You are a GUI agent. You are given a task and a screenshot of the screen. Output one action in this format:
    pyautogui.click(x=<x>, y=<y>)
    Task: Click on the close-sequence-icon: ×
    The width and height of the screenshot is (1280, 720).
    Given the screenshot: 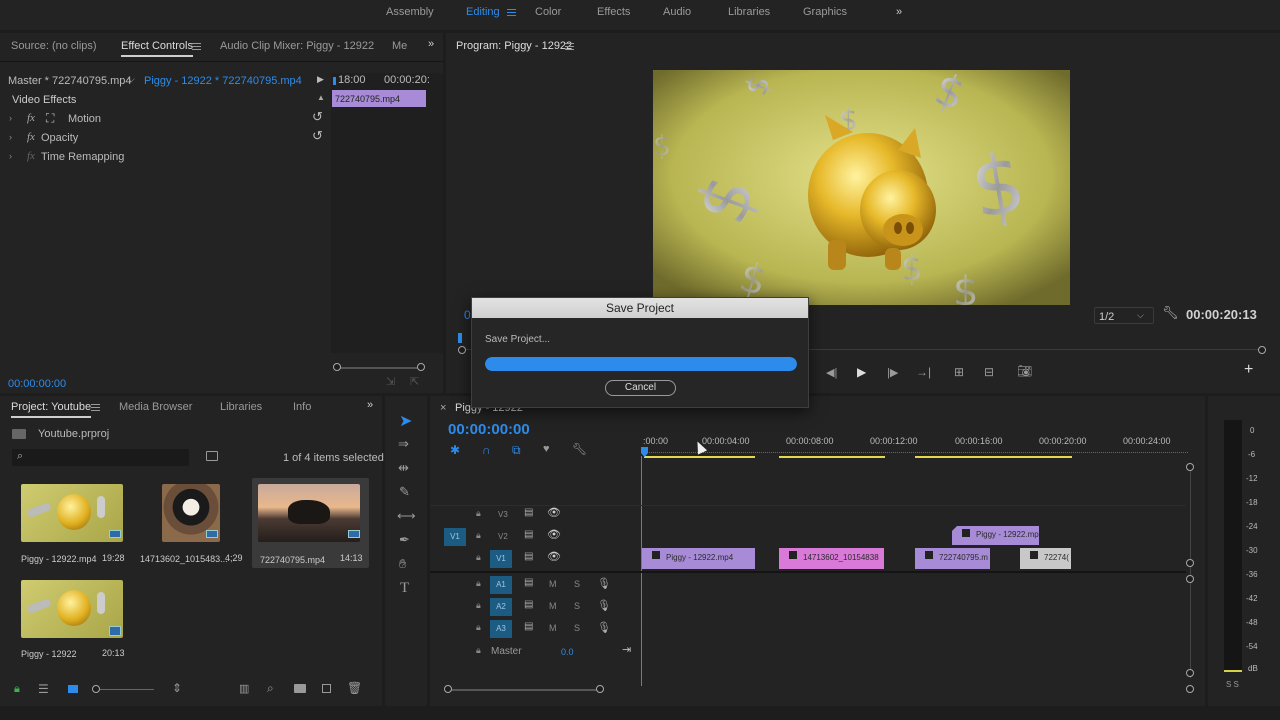 What is the action you would take?
    pyautogui.click(x=443, y=408)
    